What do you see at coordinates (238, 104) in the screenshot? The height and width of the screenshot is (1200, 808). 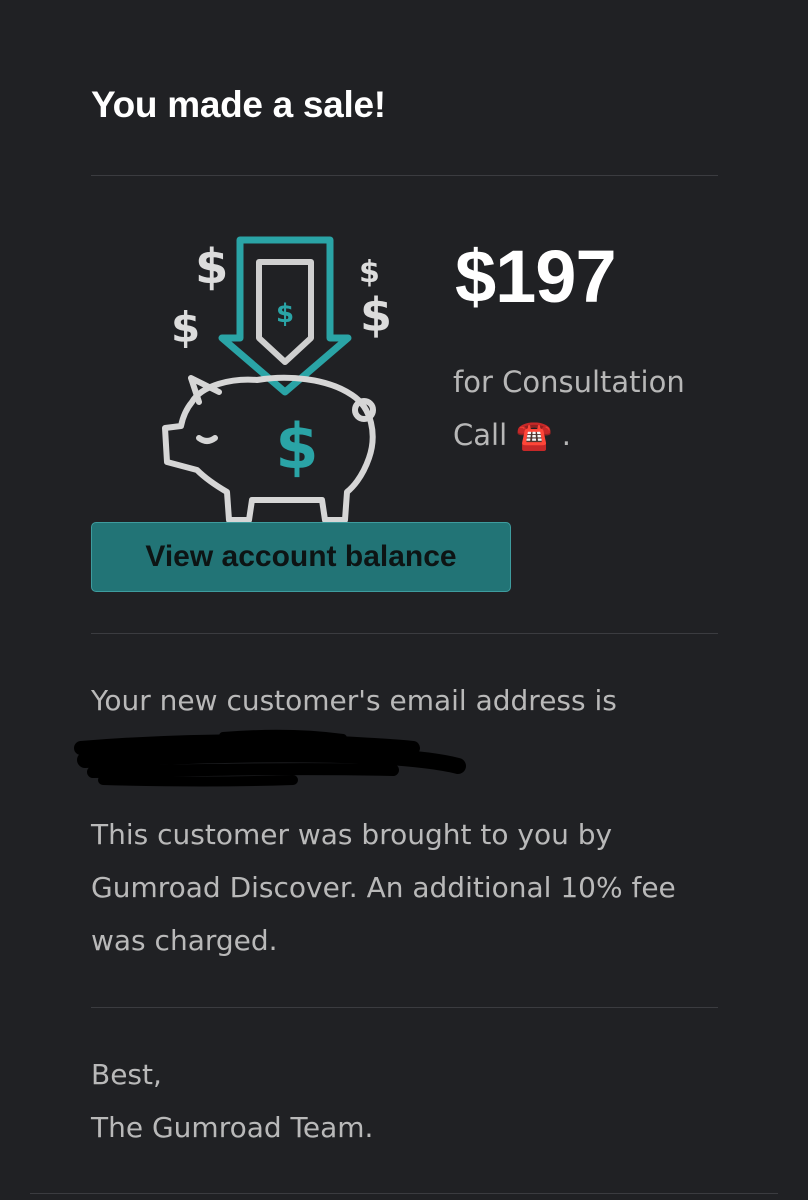 I see `email-heading: You made a sale!` at bounding box center [238, 104].